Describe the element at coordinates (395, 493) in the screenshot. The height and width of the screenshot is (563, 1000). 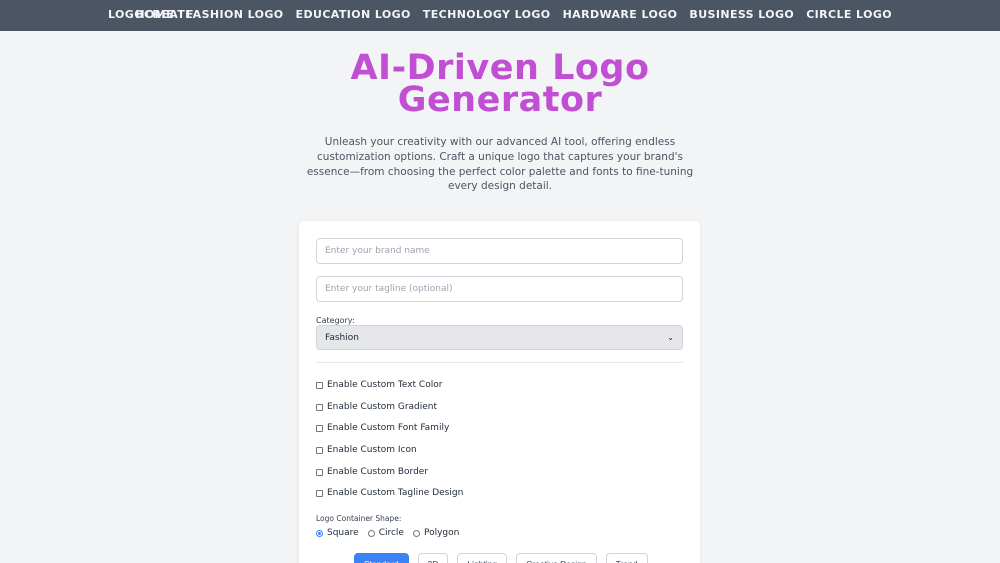
I see `checkbox-label: Enable Custom Tagline Design` at that location.